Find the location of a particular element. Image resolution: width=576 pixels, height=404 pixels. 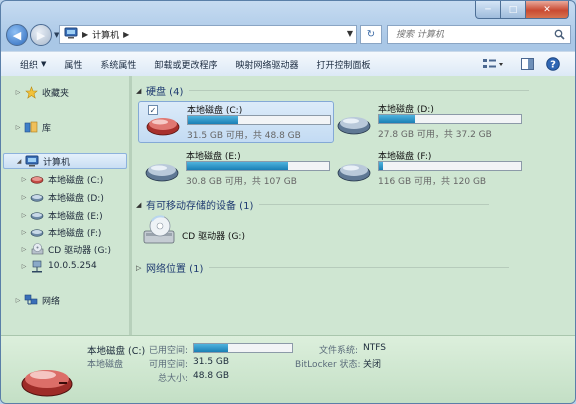

address-dropdown: ▼ is located at coordinates (350, 33).